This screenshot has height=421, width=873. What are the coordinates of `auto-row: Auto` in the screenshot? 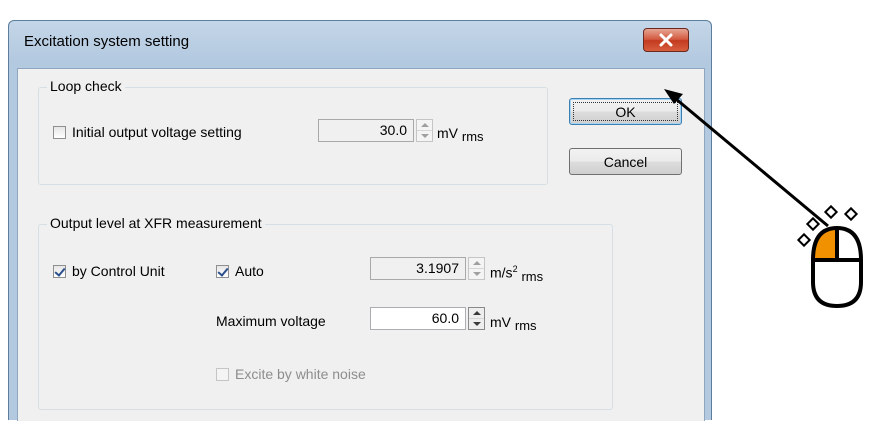 It's located at (240, 271).